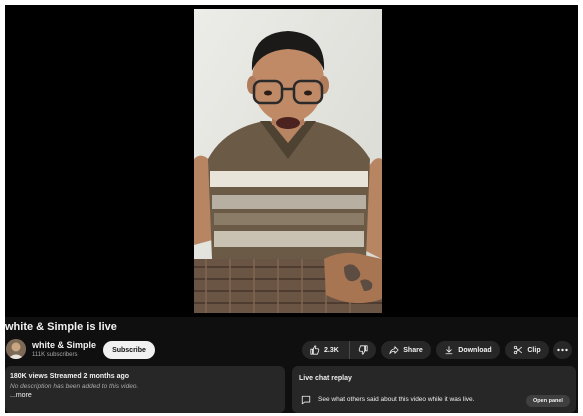 The width and height of the screenshot is (583, 416). I want to click on chat-bubble-icon, so click(306, 400).